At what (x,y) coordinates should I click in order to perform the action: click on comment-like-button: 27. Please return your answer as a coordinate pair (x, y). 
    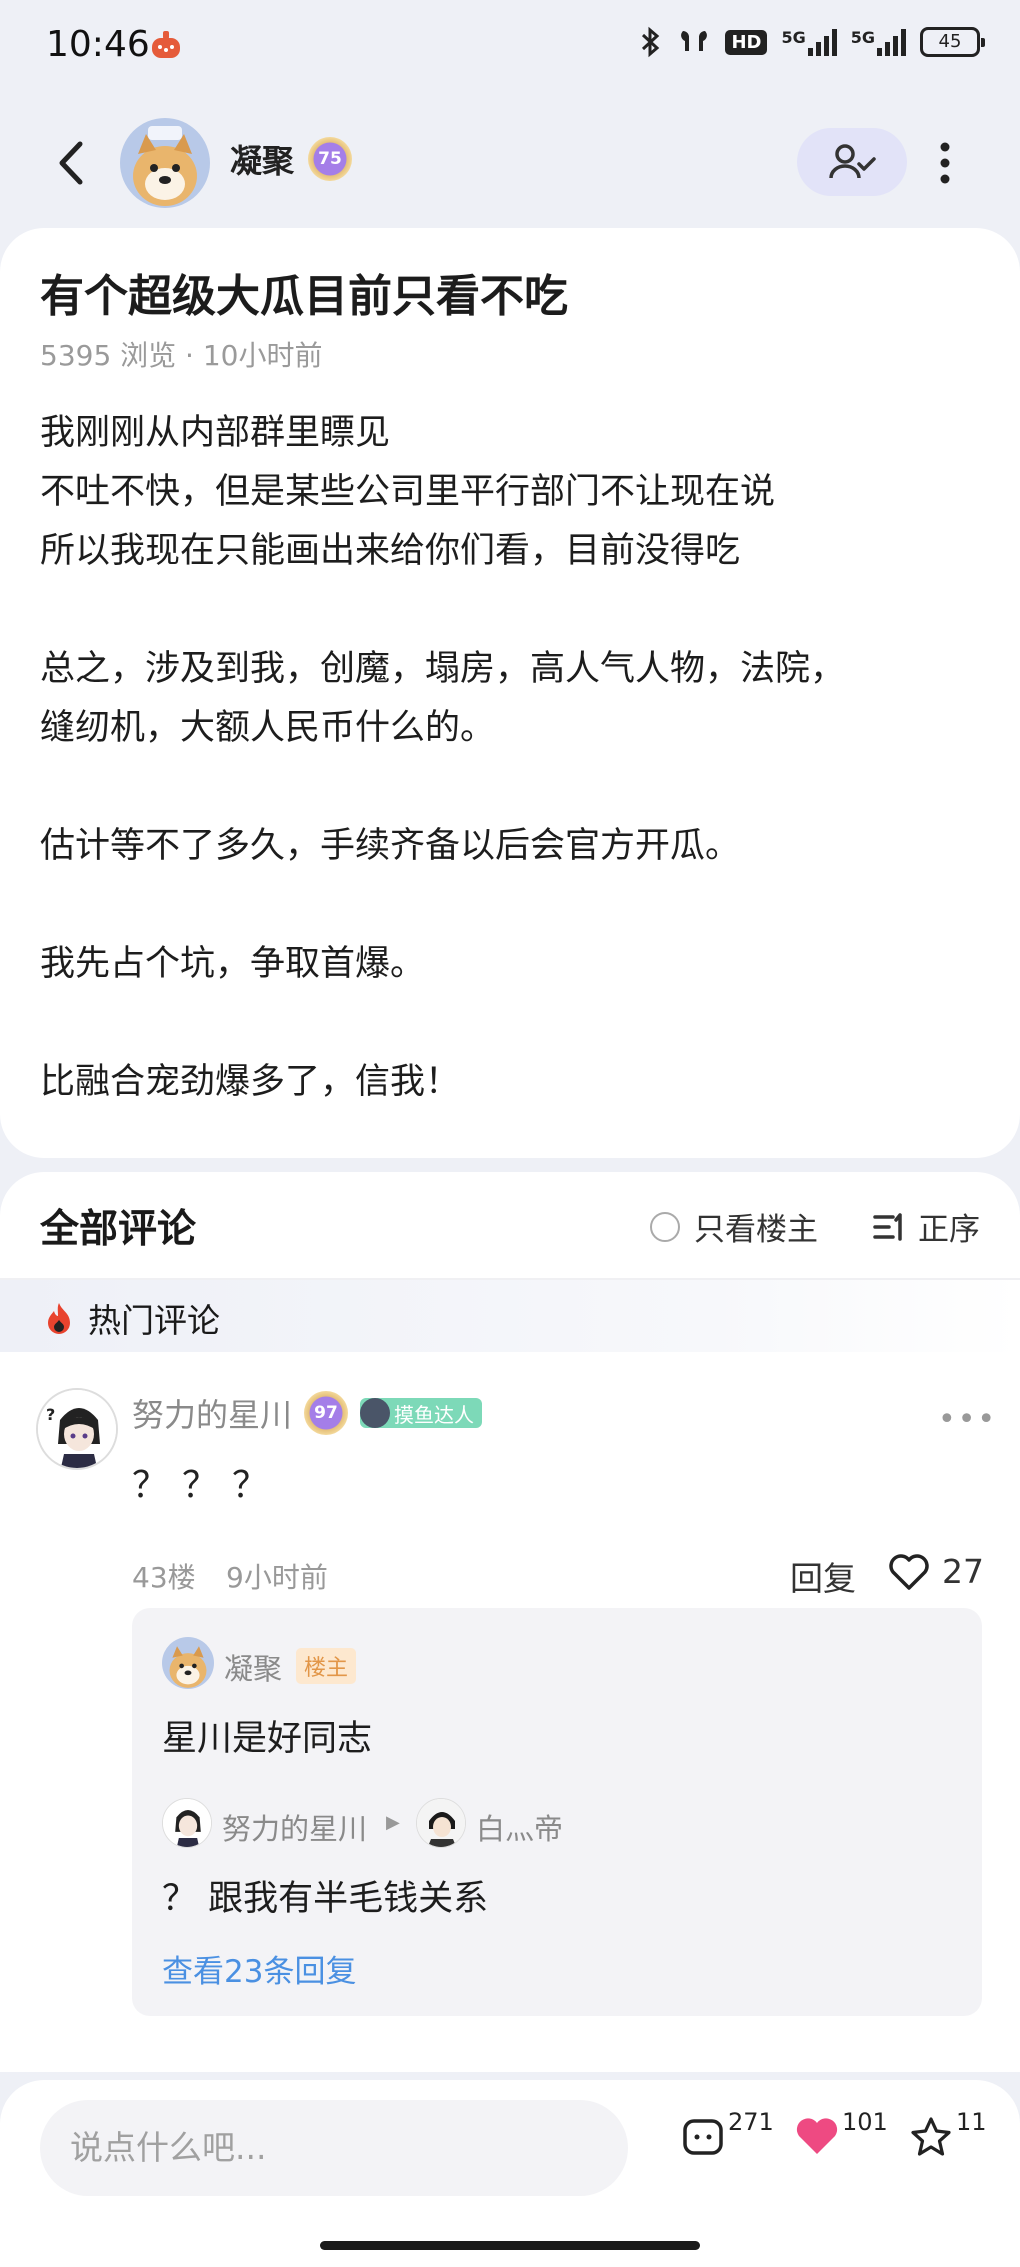
    Looking at the image, I should click on (936, 1571).